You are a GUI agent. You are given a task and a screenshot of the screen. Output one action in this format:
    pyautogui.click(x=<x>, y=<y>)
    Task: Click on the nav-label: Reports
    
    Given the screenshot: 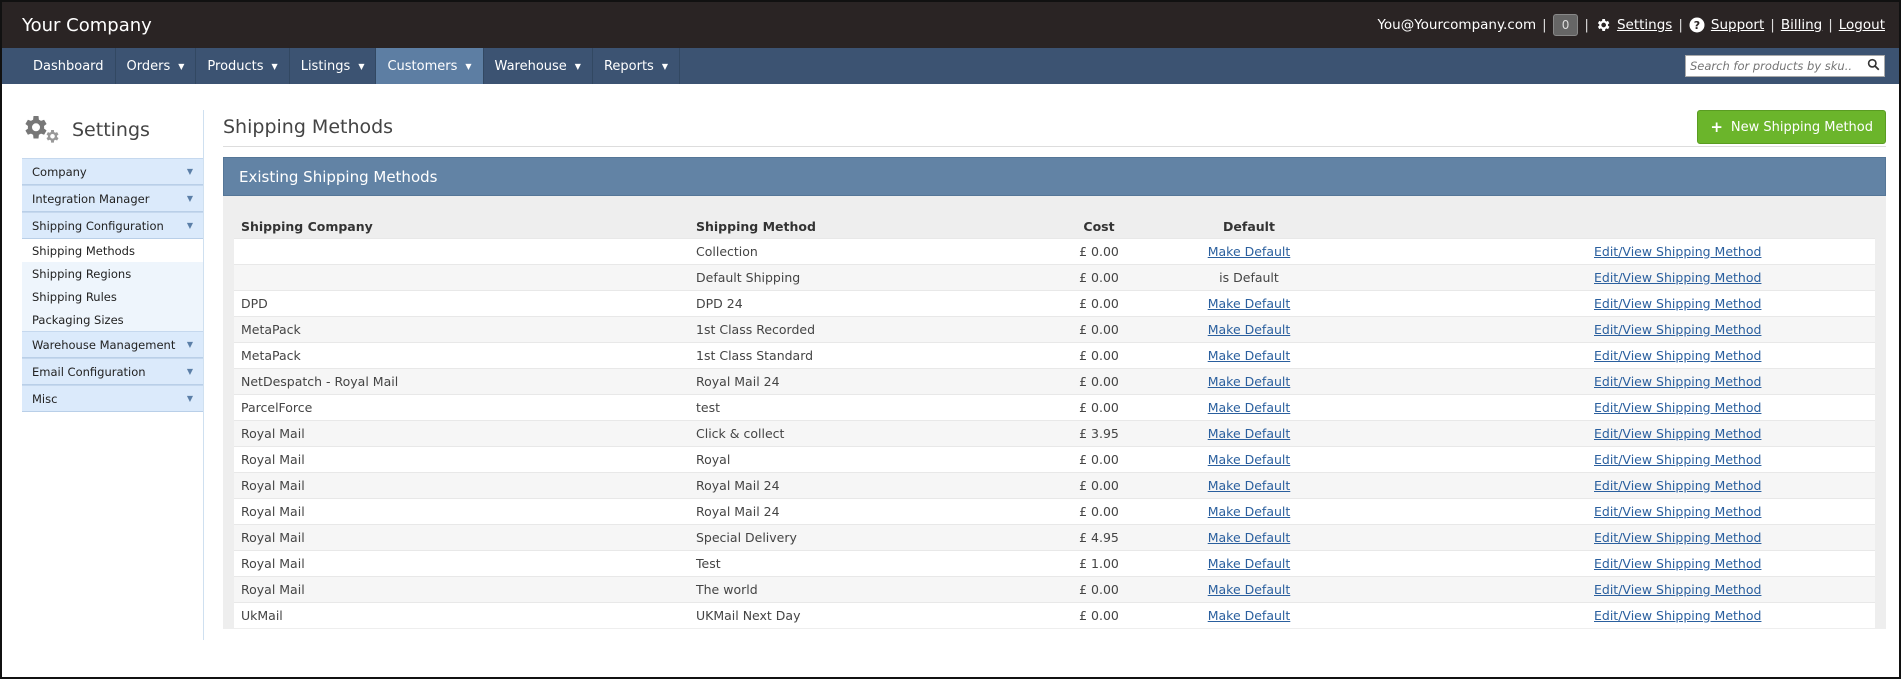 What is the action you would take?
    pyautogui.click(x=628, y=66)
    